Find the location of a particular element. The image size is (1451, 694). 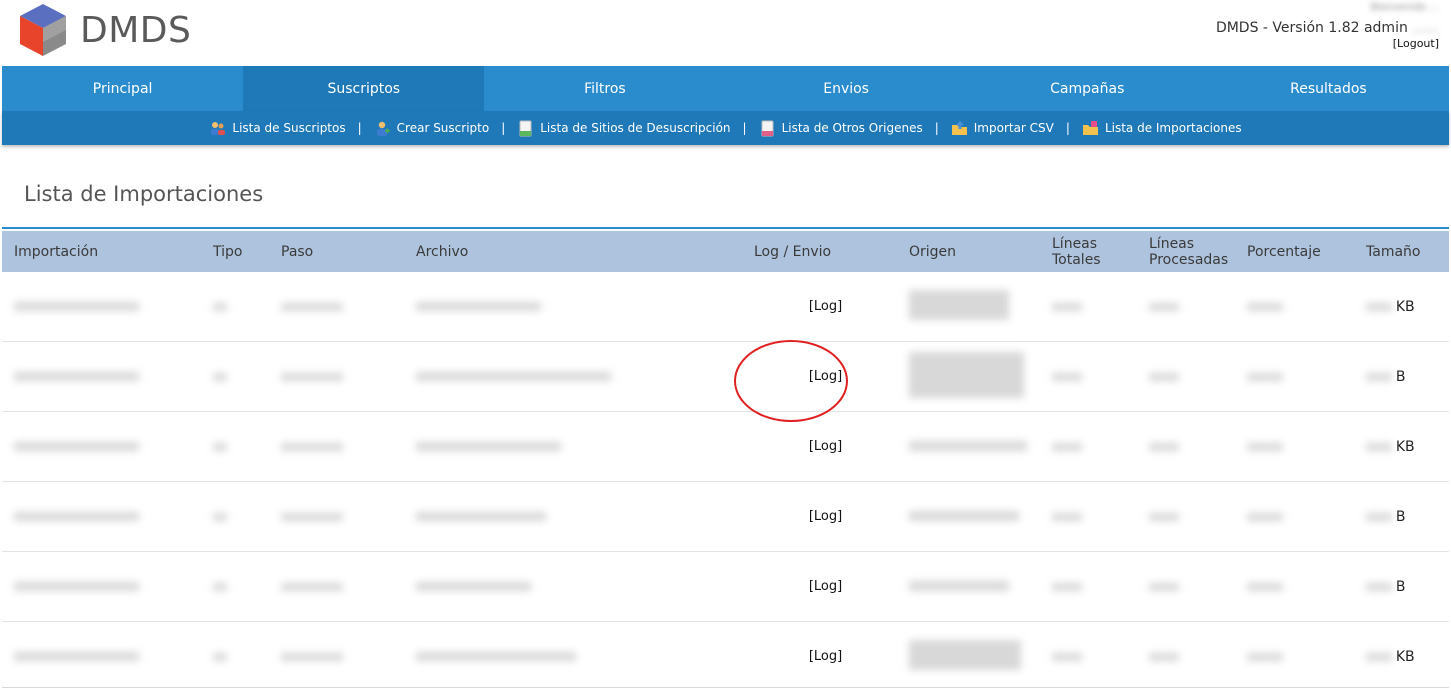

users-icon is located at coordinates (218, 128).